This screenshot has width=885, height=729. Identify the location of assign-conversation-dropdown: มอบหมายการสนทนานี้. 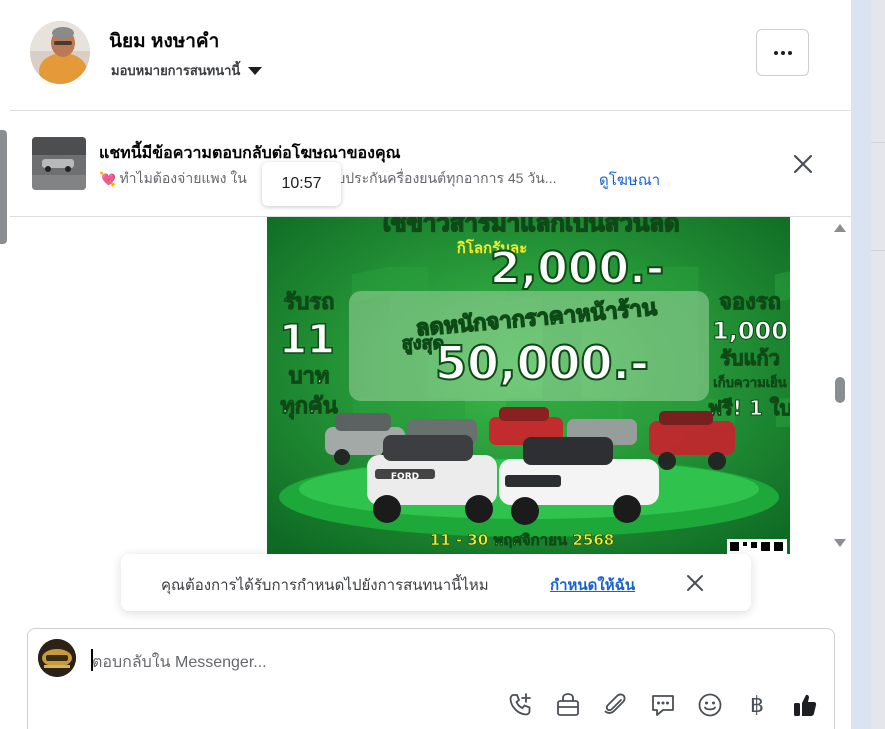
(187, 70).